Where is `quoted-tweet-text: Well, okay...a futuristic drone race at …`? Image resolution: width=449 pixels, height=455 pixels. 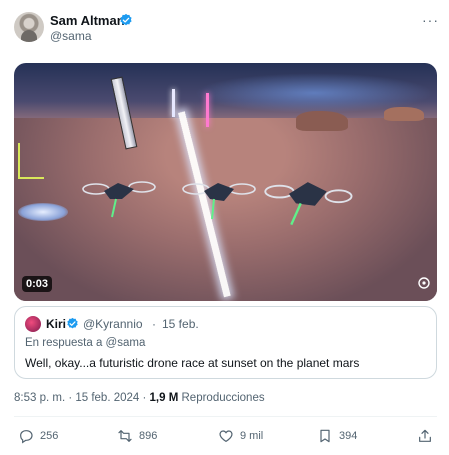
quoted-tweet-text: Well, okay...a futuristic drone race at … is located at coordinates (192, 363).